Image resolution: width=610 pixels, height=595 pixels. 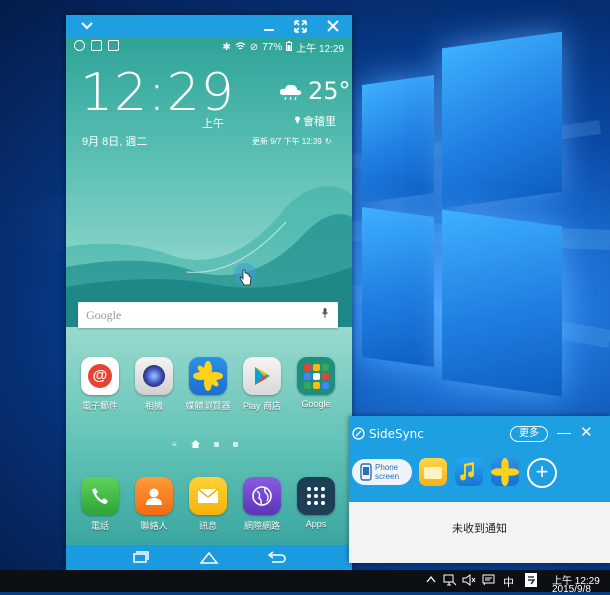 I want to click on sync-icon, so click(x=79, y=45).